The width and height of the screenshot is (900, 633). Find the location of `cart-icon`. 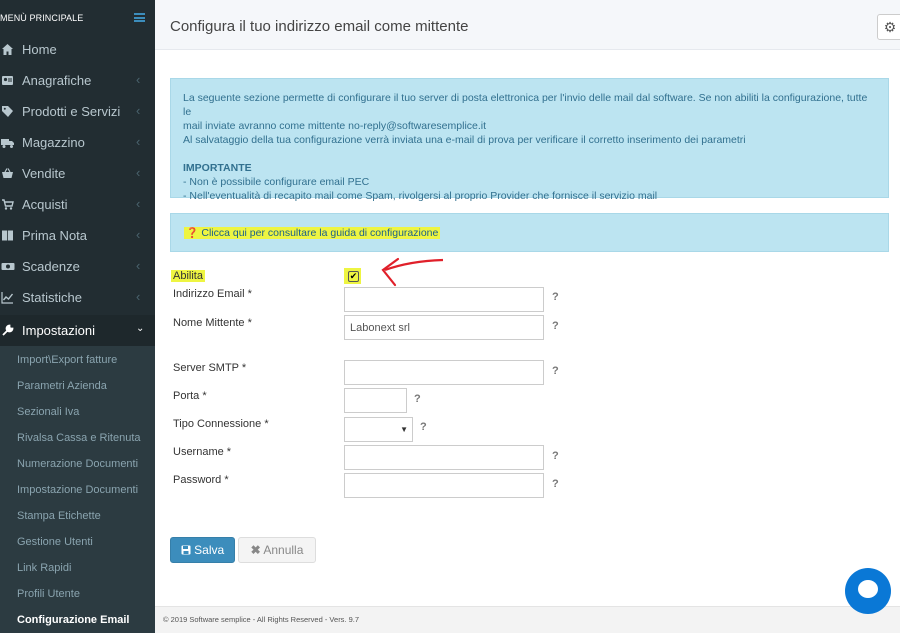

cart-icon is located at coordinates (7, 204).